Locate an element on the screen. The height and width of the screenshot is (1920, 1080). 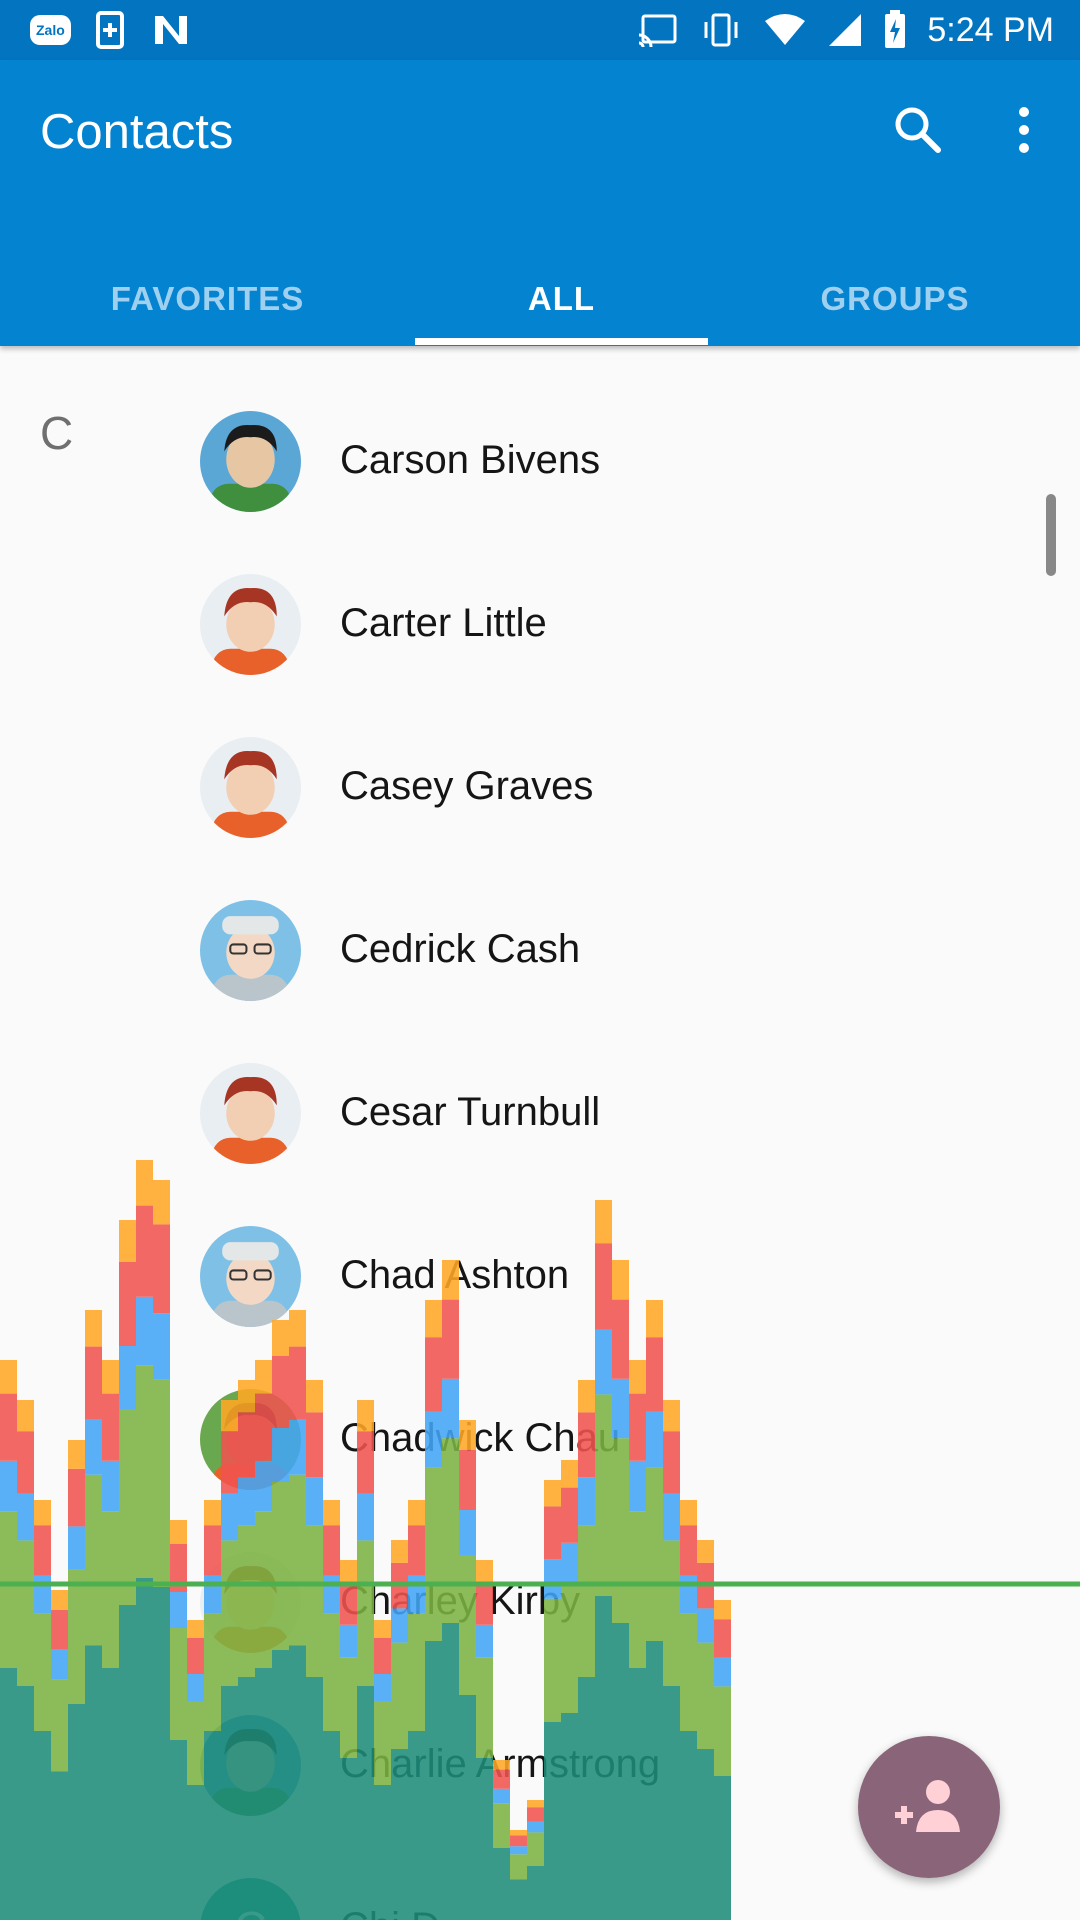
contact-name: Cesar Turnbull is located at coordinates (470, 1112).